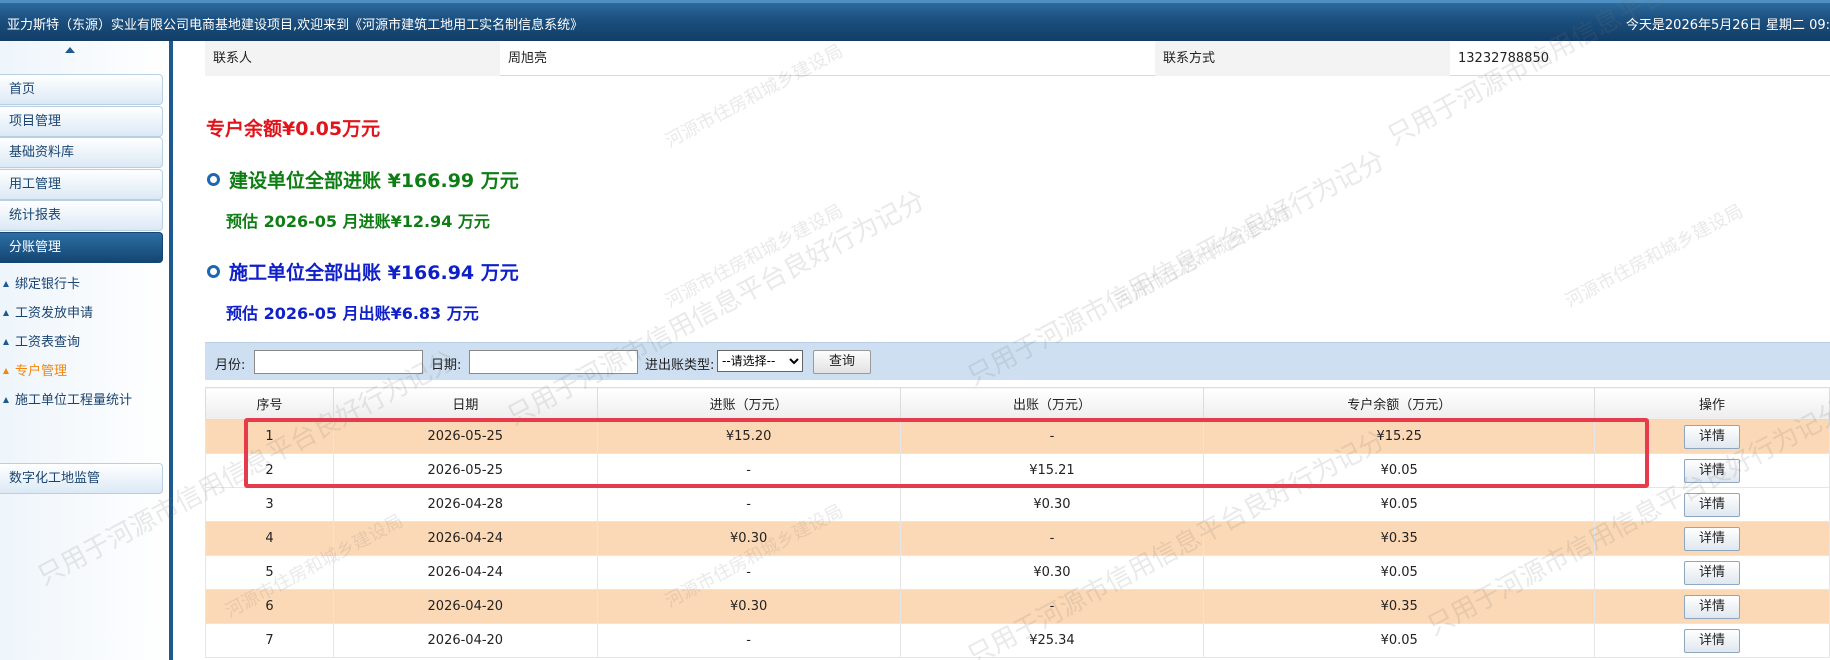 The image size is (1830, 660). Describe the element at coordinates (1052, 403) in the screenshot. I see `header-out: 出账（万元）` at that location.